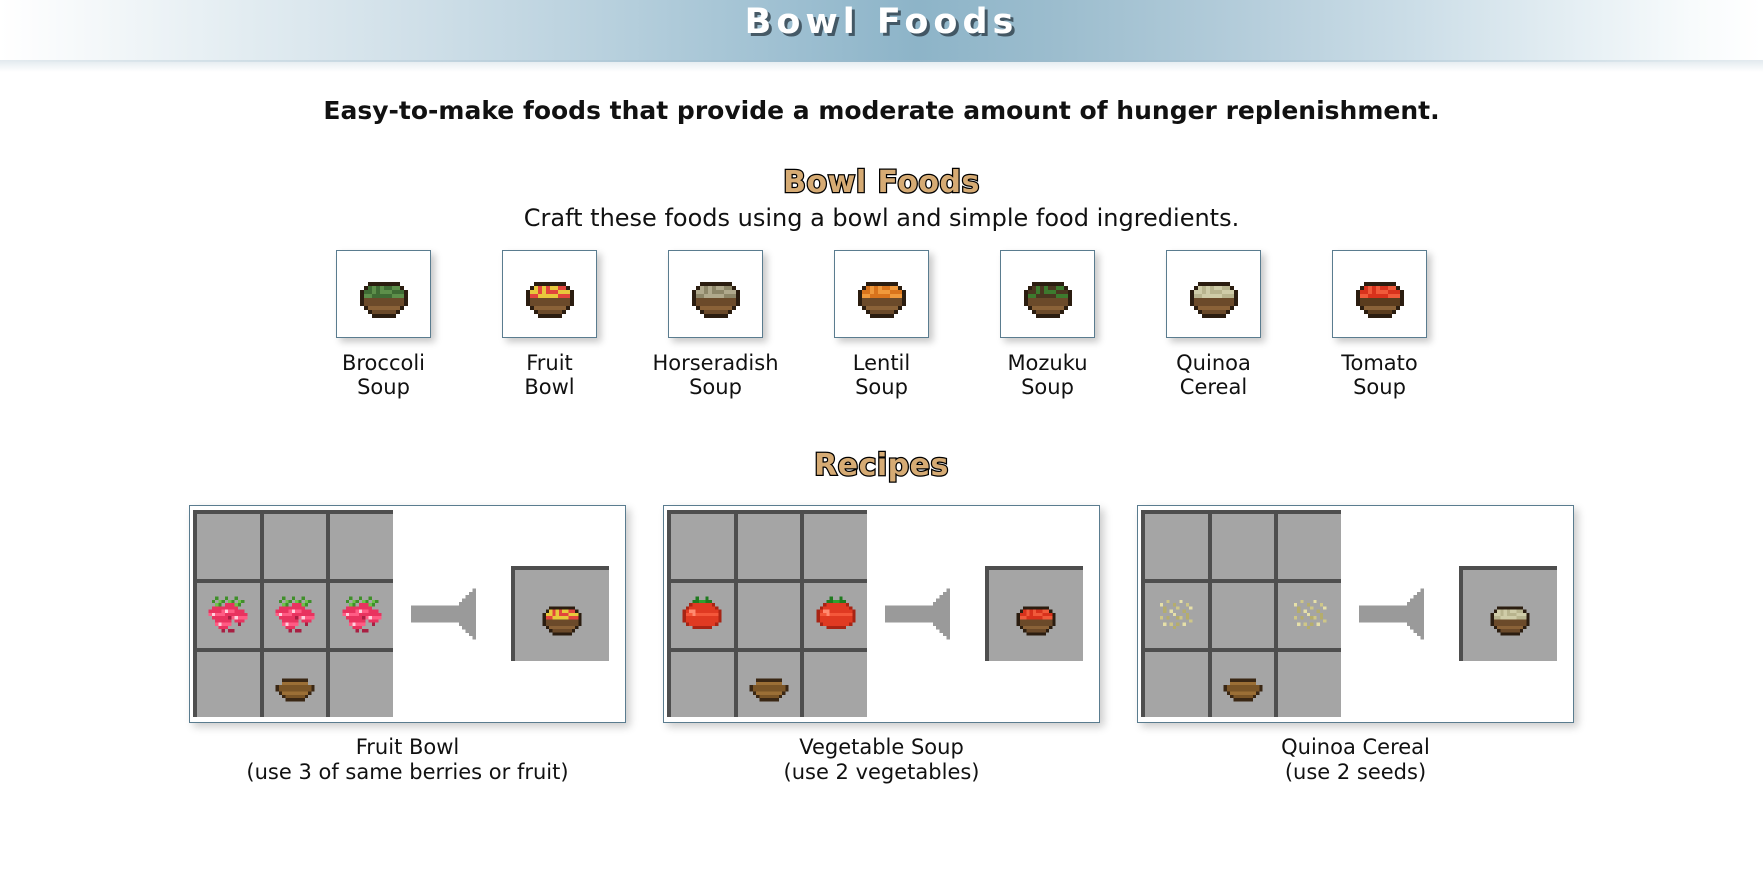 This screenshot has height=896, width=1763. I want to click on banner-fade, so click(881, 66).